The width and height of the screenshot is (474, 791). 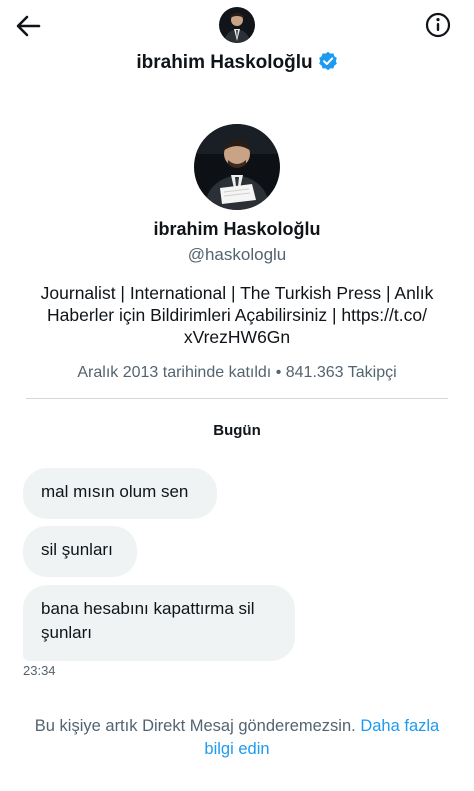 I want to click on message-bubble: mal mısın olum sen, so click(x=120, y=493).